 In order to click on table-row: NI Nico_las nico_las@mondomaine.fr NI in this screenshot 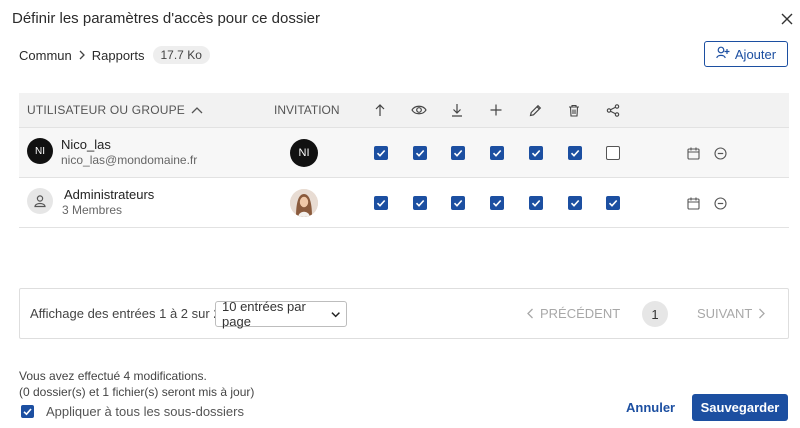, I will do `click(404, 153)`.